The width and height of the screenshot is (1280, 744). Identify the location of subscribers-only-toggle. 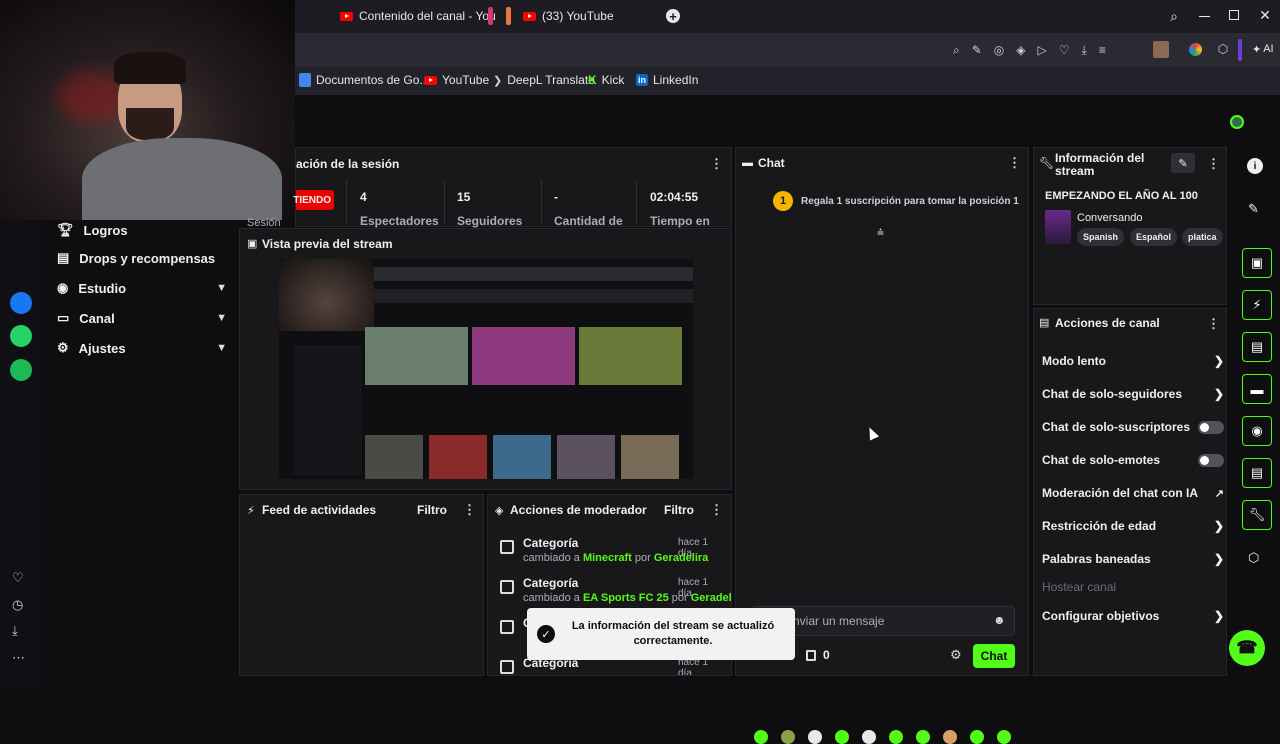
(1211, 427).